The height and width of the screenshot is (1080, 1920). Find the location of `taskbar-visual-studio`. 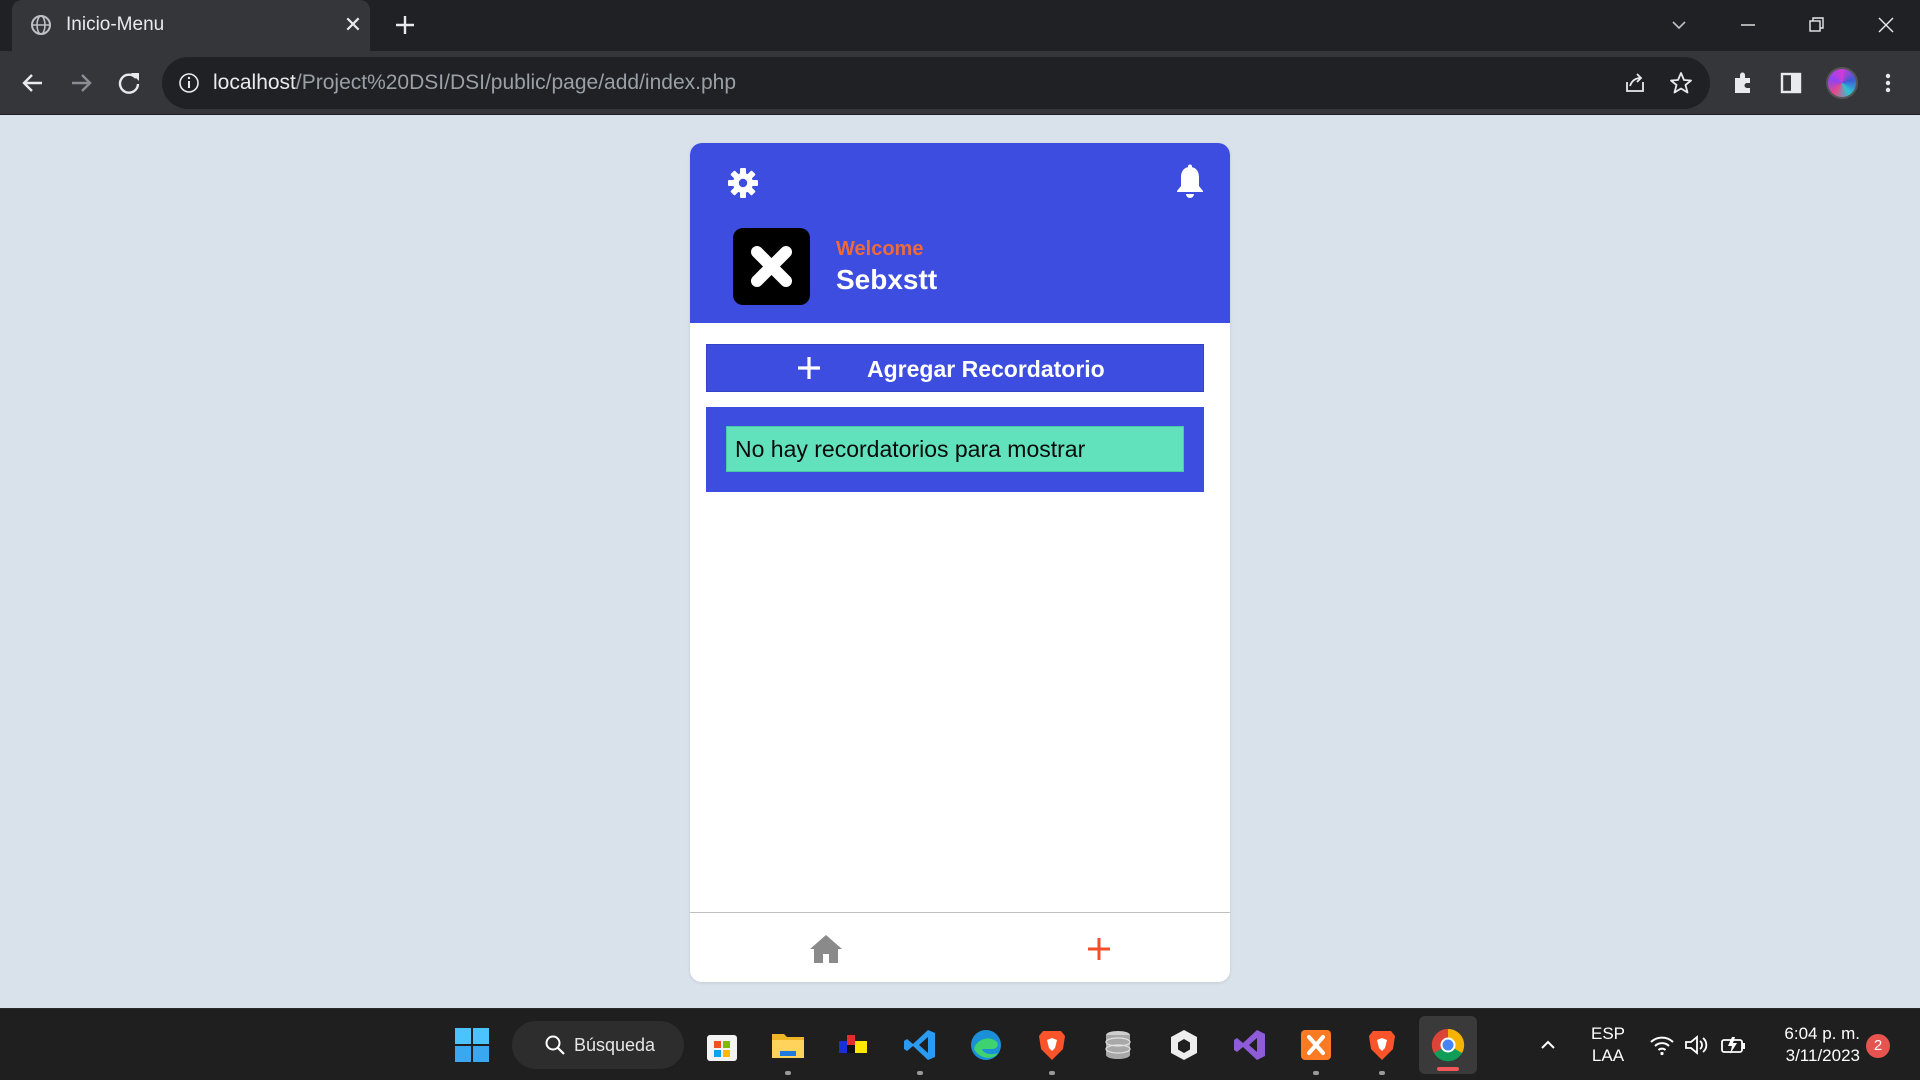

taskbar-visual-studio is located at coordinates (1250, 1045).